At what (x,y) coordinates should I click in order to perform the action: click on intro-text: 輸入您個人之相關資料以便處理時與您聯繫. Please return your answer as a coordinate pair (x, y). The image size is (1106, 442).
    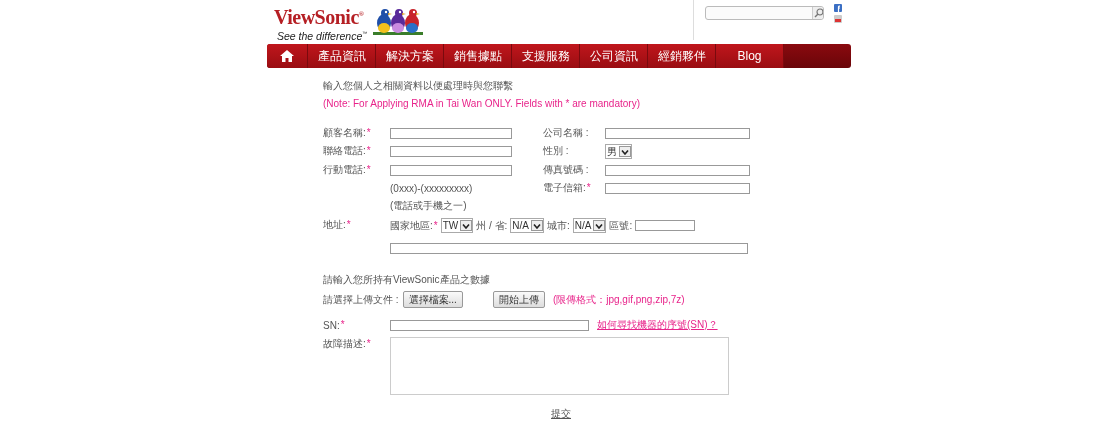
    Looking at the image, I should click on (418, 86).